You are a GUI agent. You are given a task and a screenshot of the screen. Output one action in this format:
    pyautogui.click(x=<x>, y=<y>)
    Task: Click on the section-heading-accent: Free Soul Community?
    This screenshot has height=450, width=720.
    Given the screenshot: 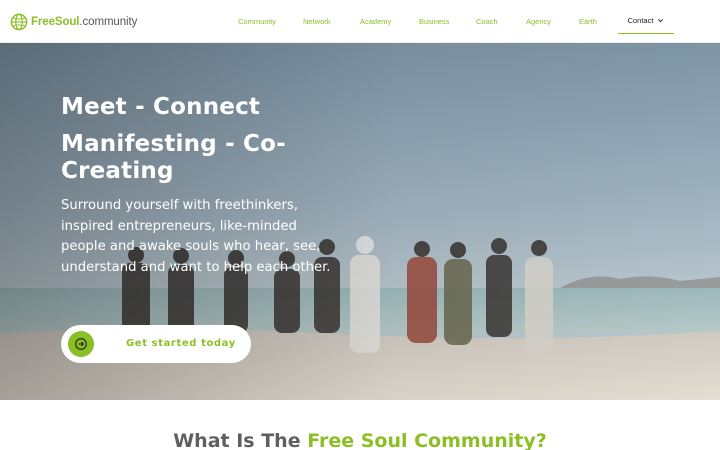 What is the action you would take?
    pyautogui.click(x=427, y=440)
    